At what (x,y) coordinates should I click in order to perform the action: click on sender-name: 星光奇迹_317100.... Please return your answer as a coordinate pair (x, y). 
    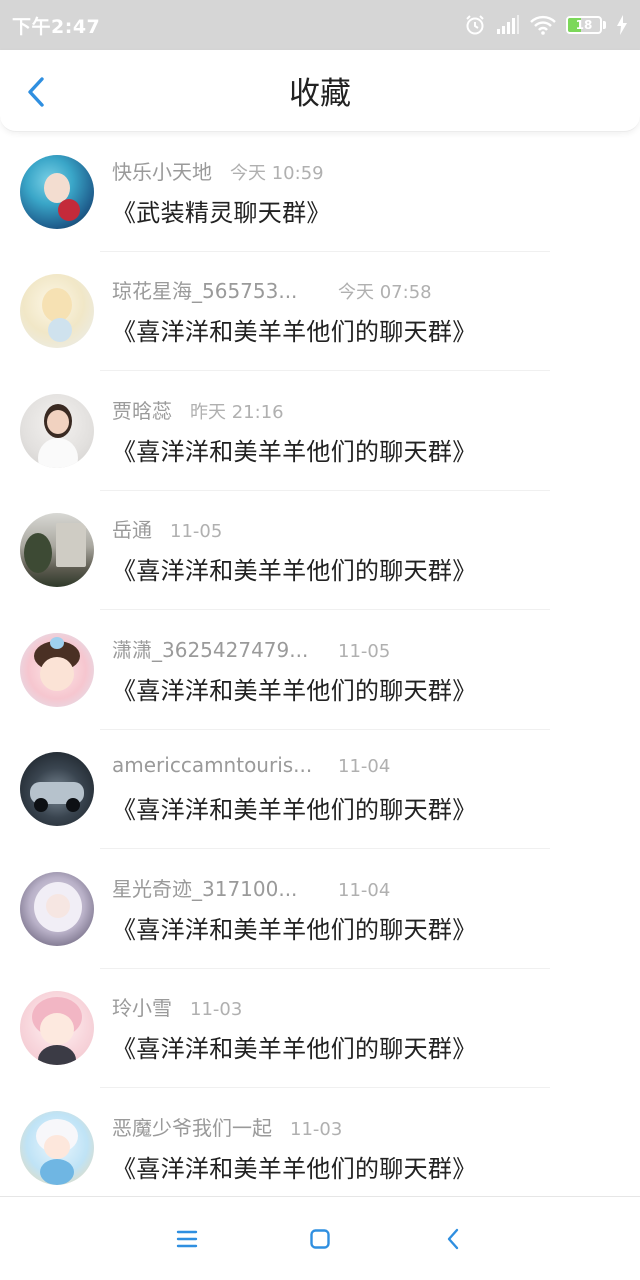
    Looking at the image, I should click on (205, 888).